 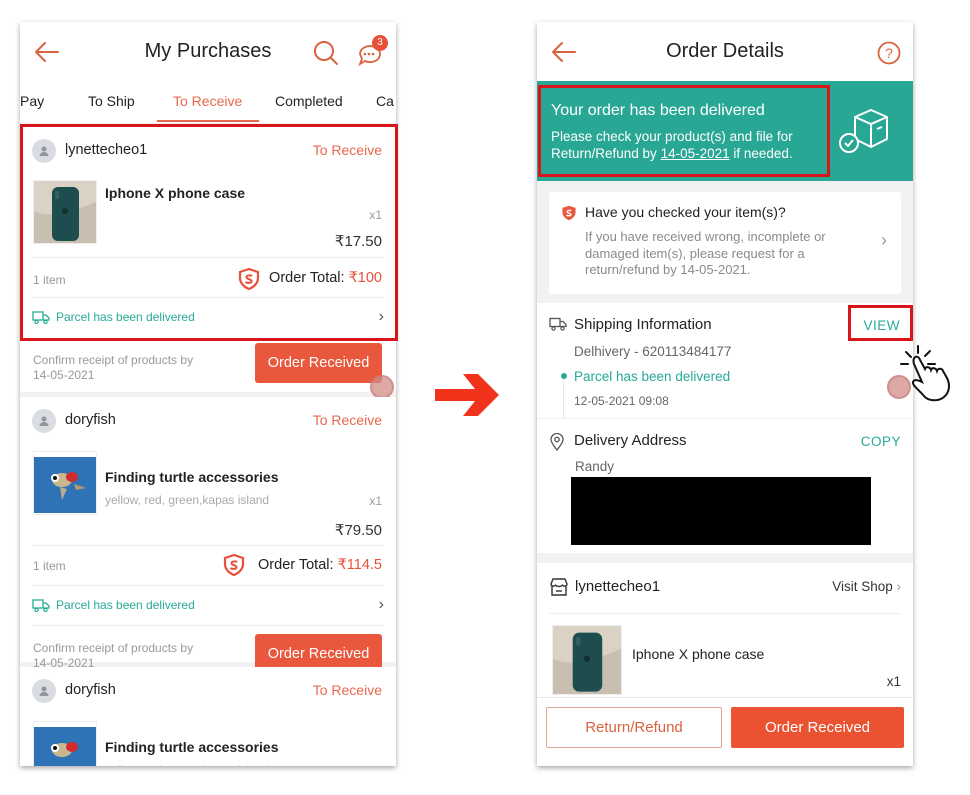 I want to click on tab-to-receive: To Receive, so click(x=207, y=101).